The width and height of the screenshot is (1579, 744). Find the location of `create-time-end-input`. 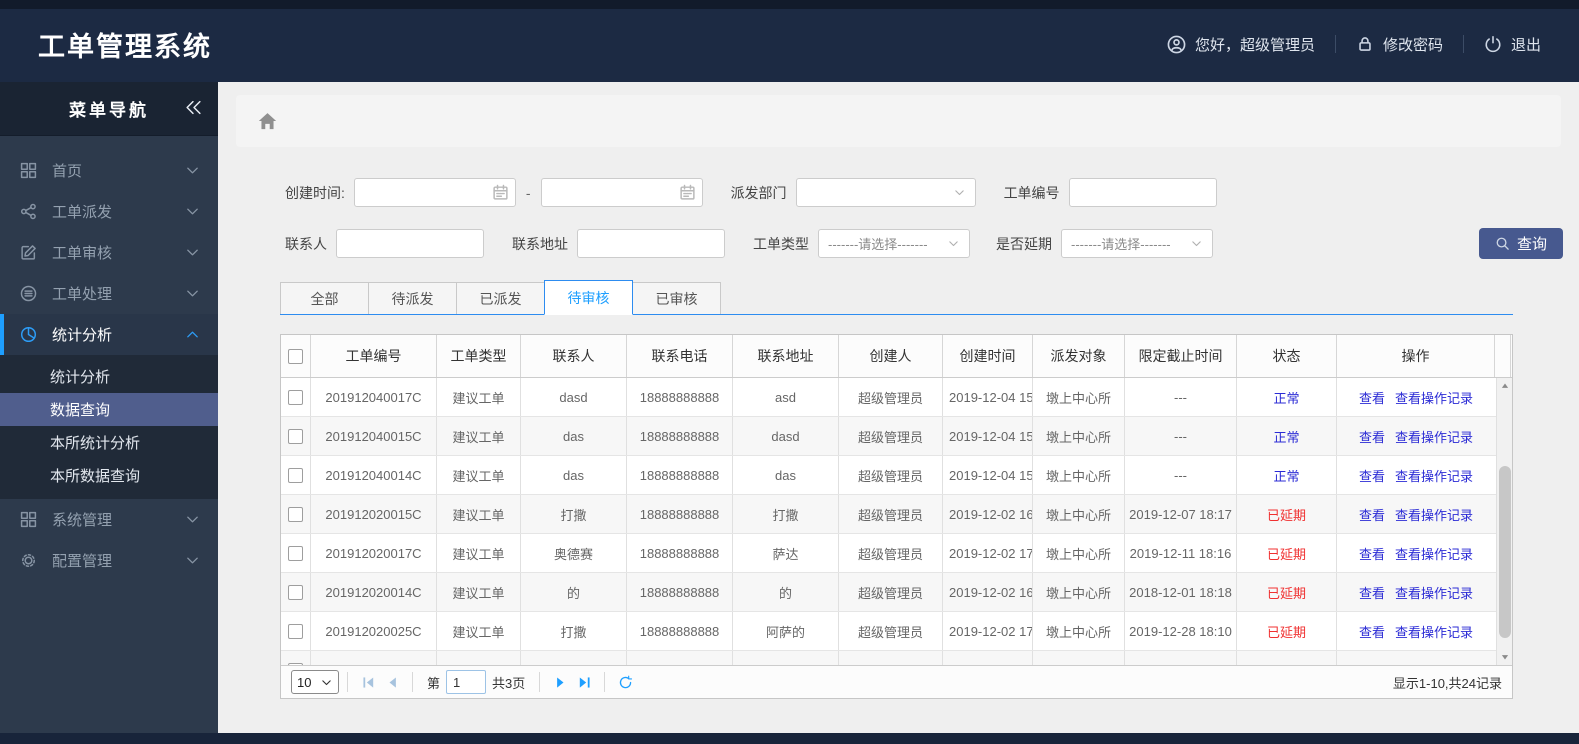

create-time-end-input is located at coordinates (621, 192).